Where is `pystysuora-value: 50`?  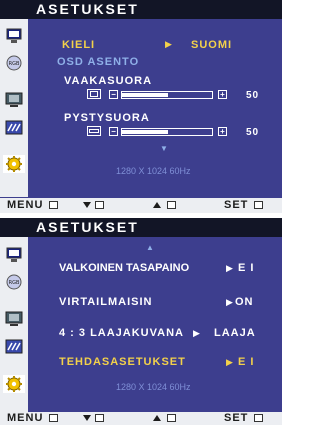
pystysuora-value: 50 is located at coordinates (253, 132).